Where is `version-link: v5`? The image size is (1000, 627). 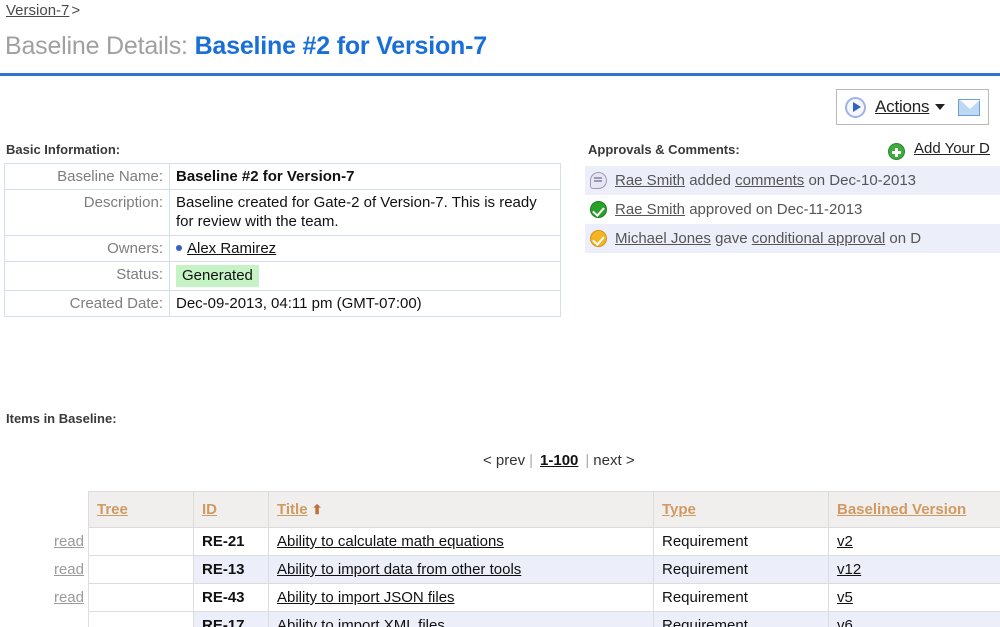 version-link: v5 is located at coordinates (845, 597).